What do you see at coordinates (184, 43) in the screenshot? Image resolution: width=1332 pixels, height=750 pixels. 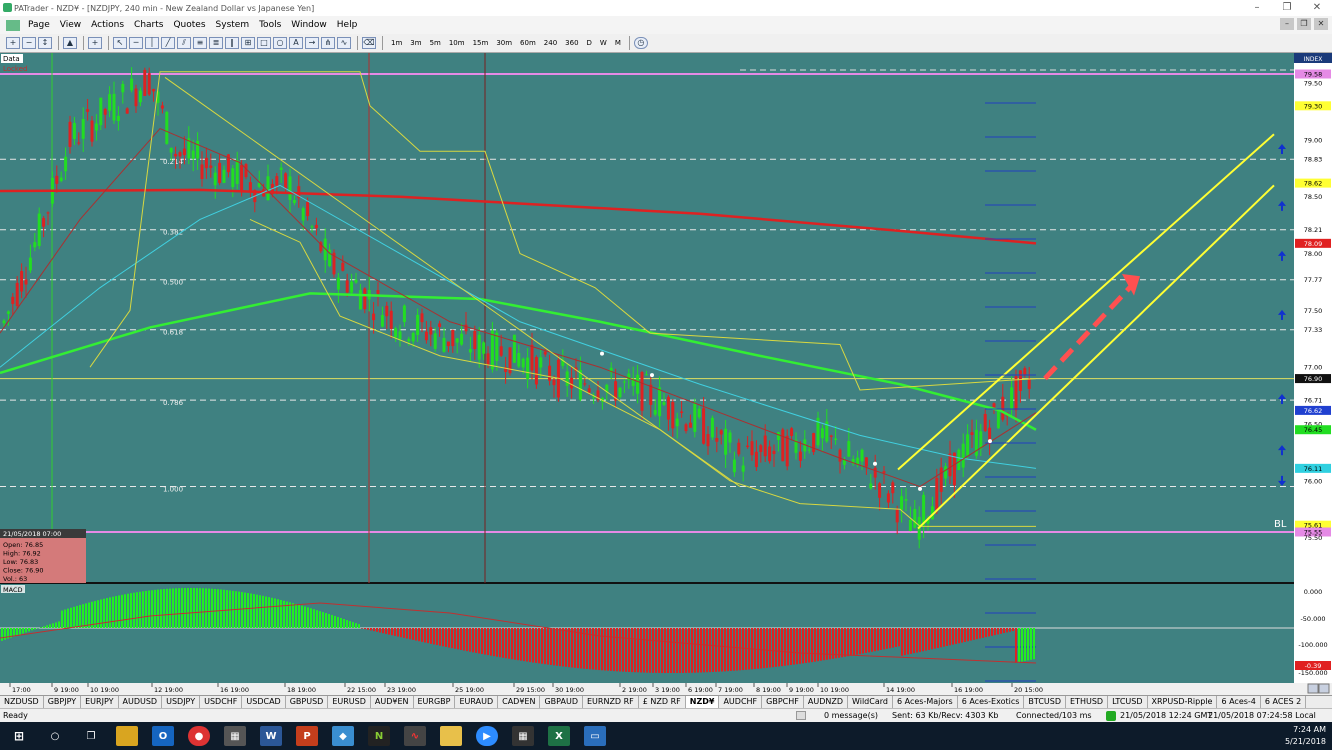 I see `channel-icon: ⫽` at bounding box center [184, 43].